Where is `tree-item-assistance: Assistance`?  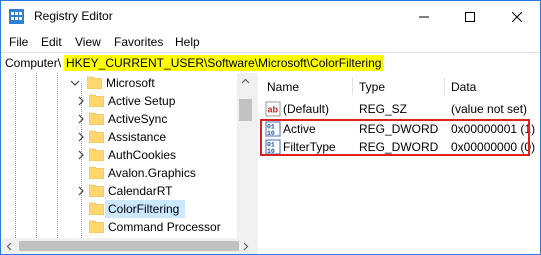
tree-item-assistance: Assistance is located at coordinates (119, 137).